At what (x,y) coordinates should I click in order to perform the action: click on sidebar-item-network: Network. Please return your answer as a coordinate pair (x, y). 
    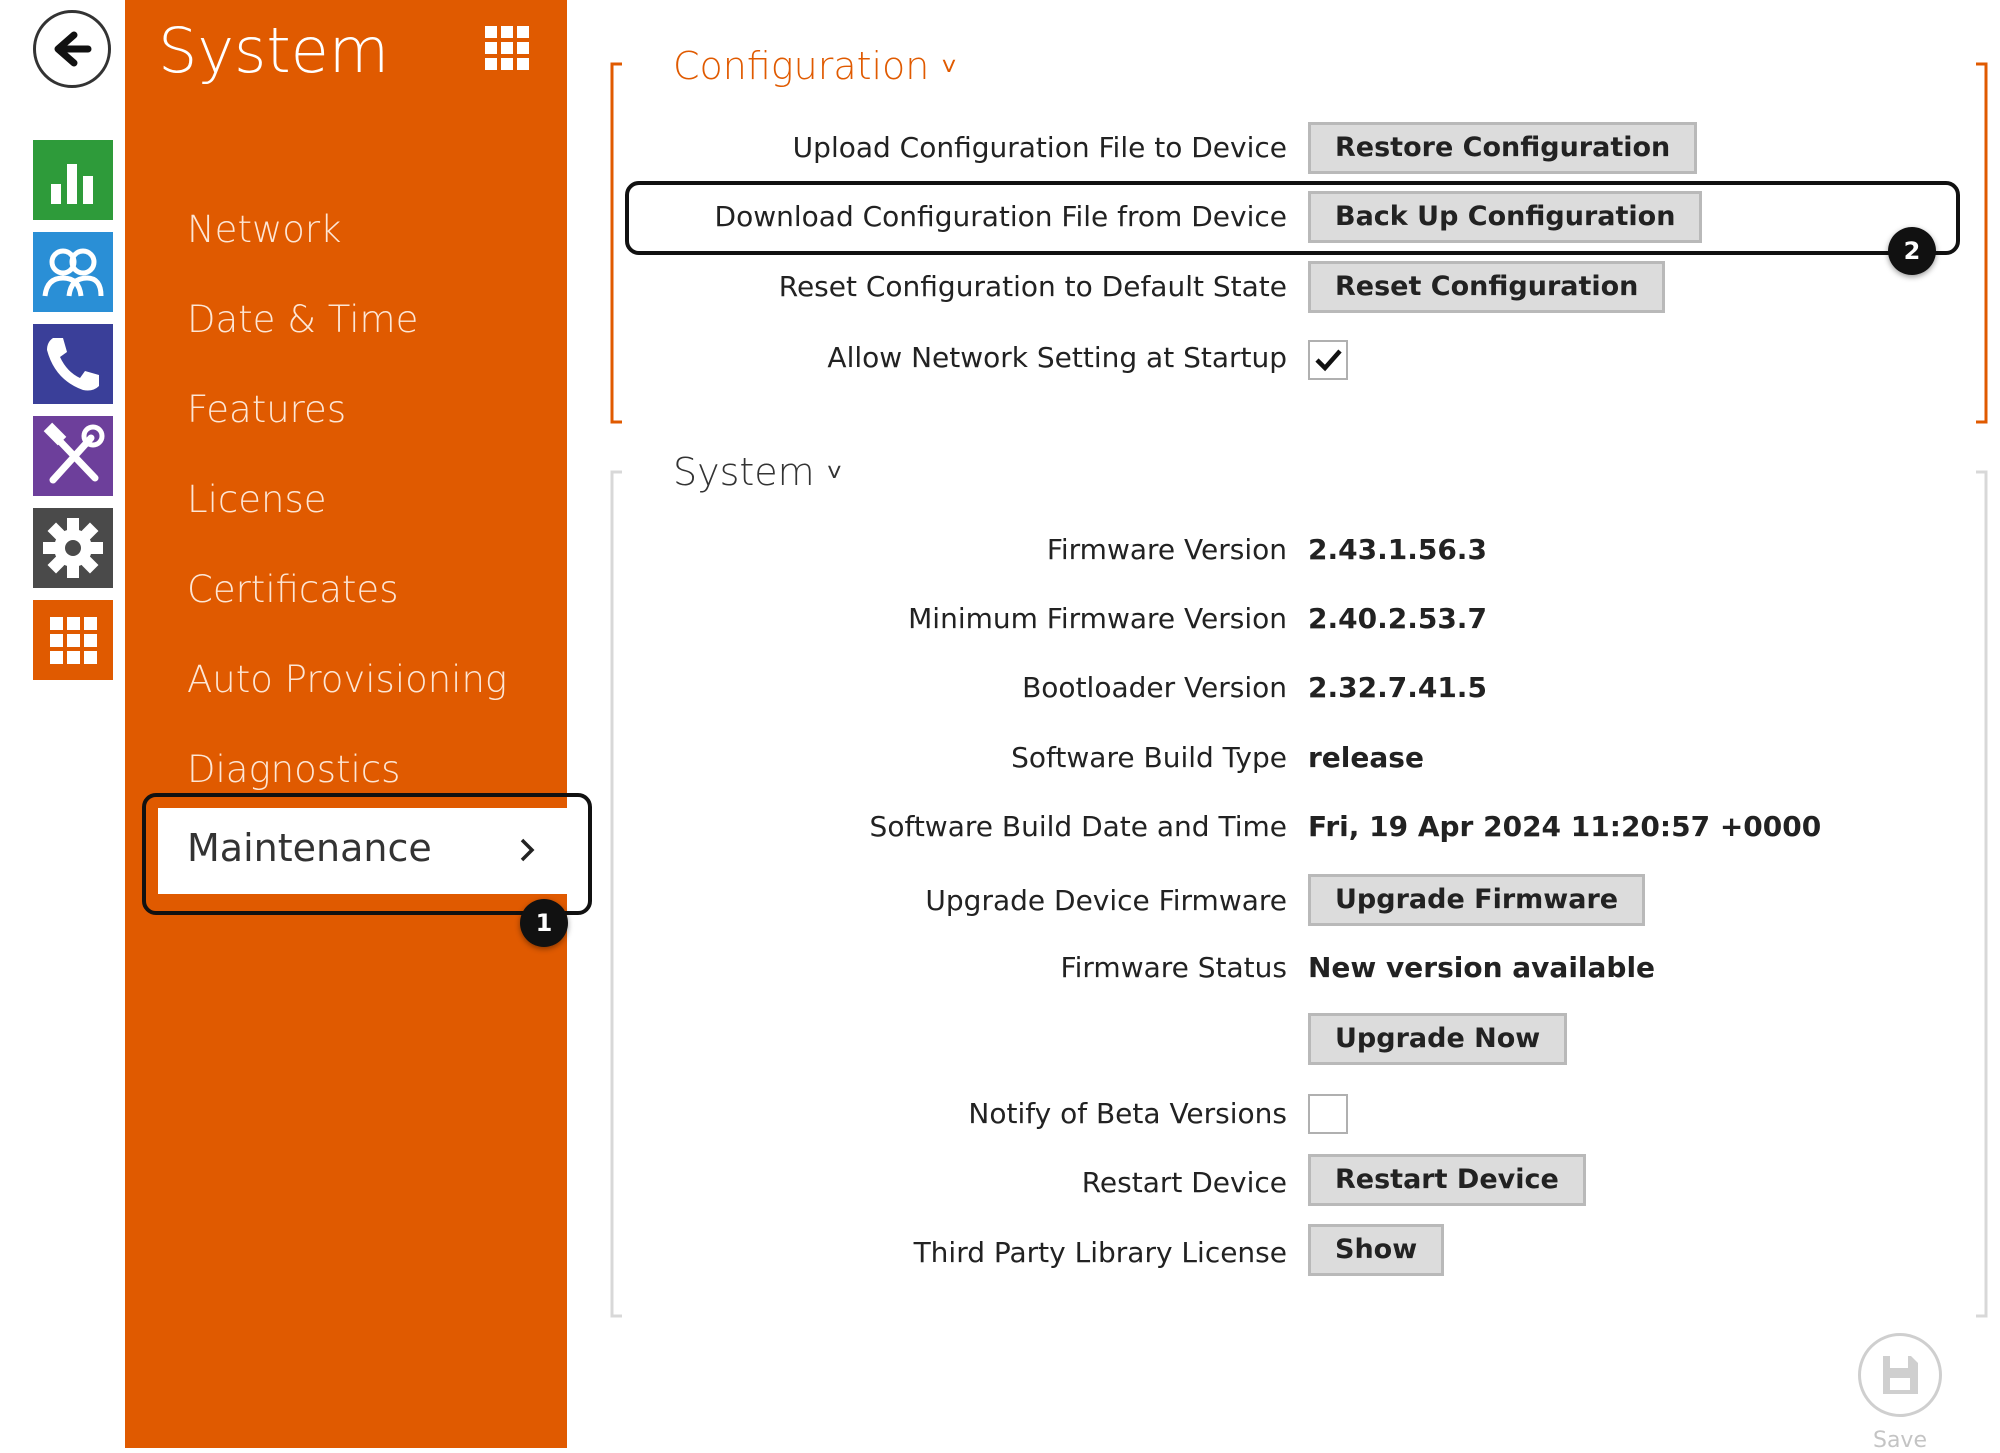
    Looking at the image, I should click on (264, 229).